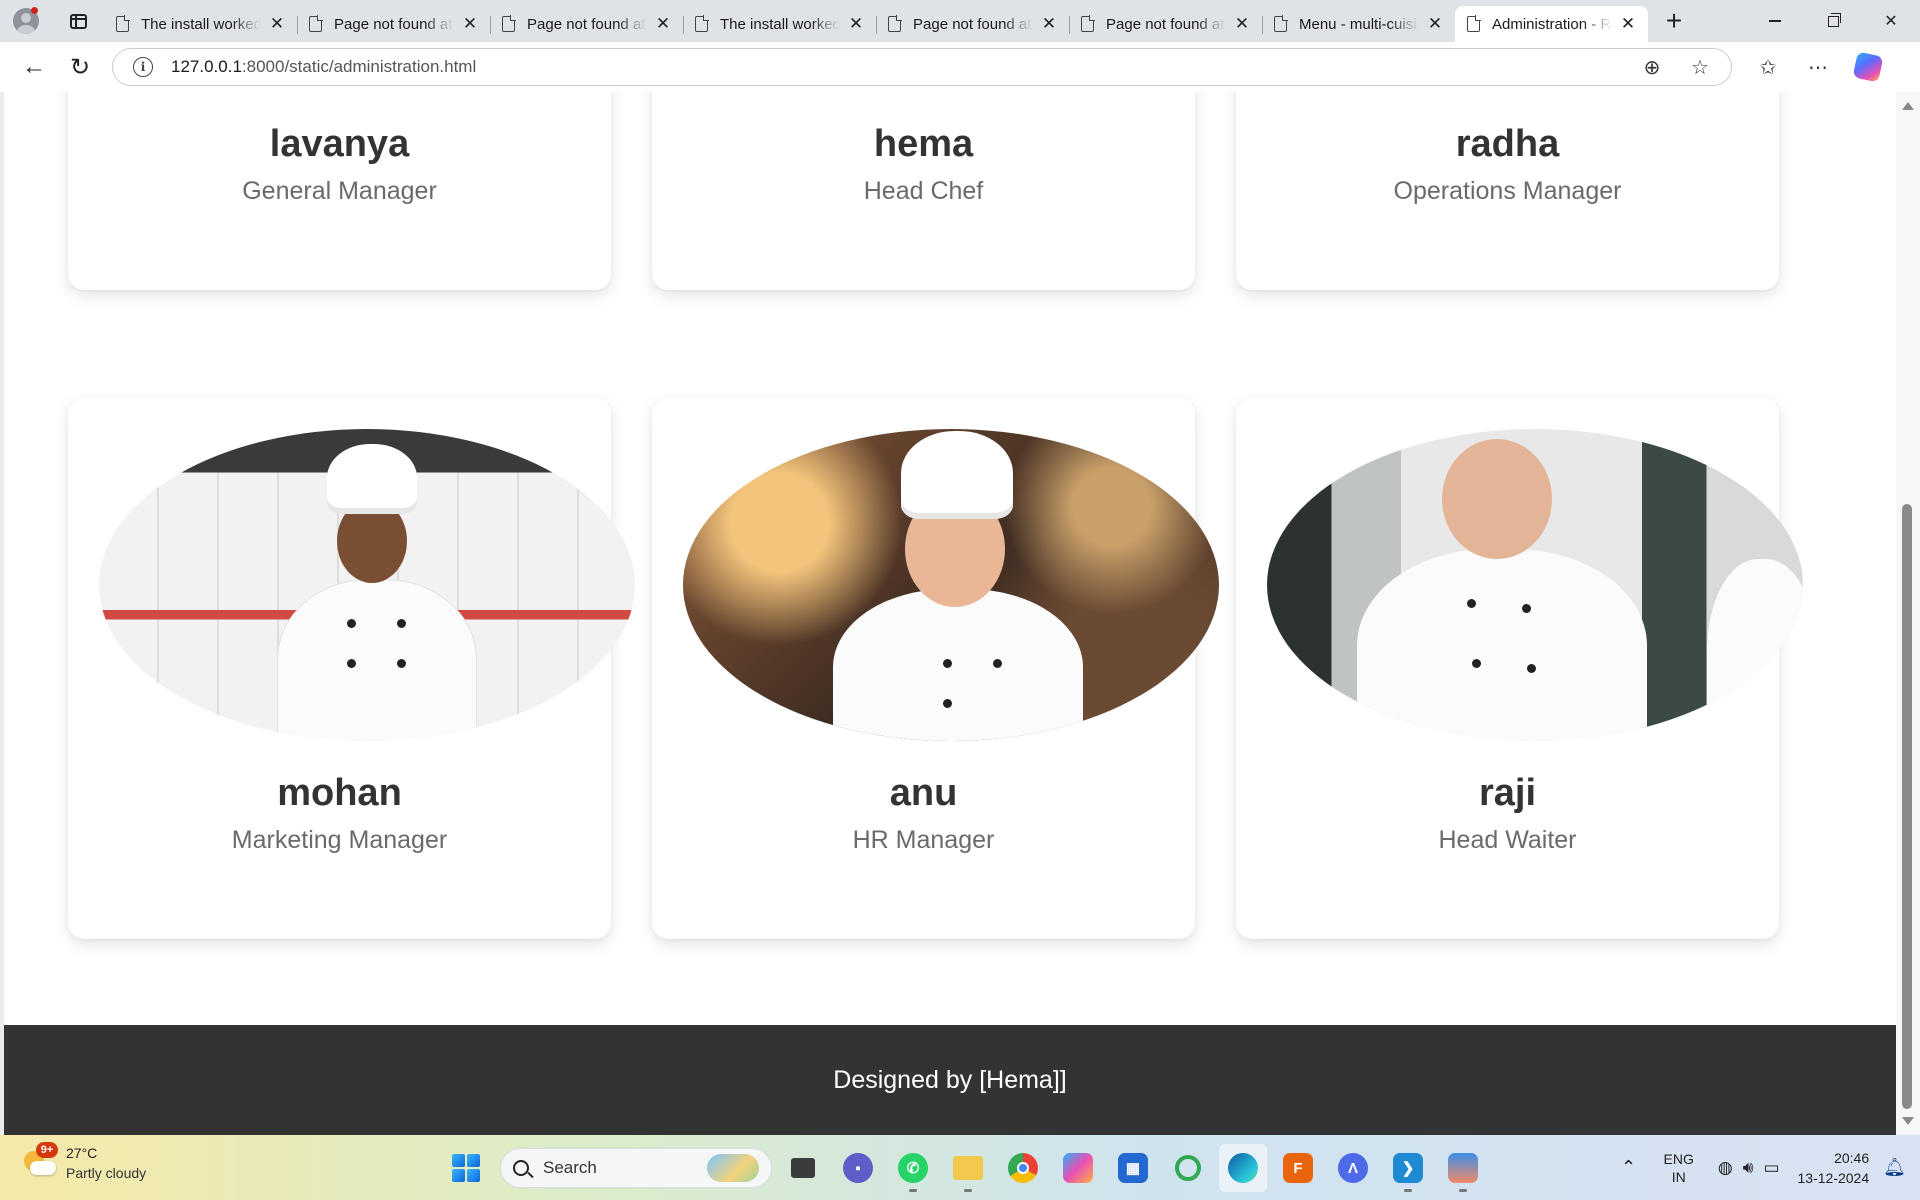 This screenshot has height=1200, width=1920. What do you see at coordinates (858, 1168) in the screenshot?
I see `teams-icon: ▪` at bounding box center [858, 1168].